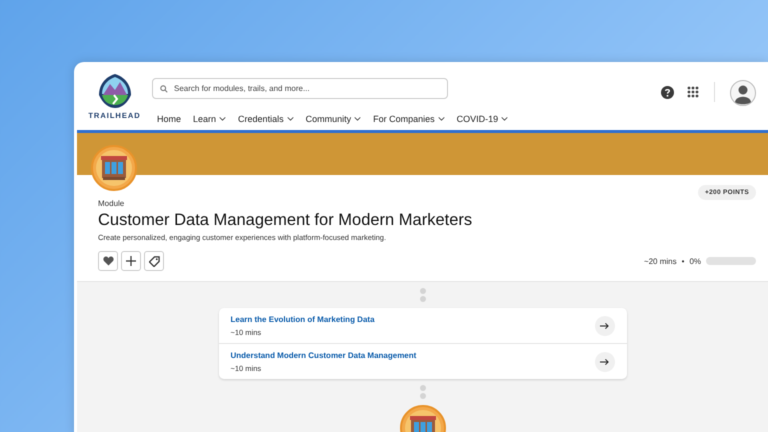  What do you see at coordinates (266, 119) in the screenshot?
I see `nav-link: Credentials` at bounding box center [266, 119].